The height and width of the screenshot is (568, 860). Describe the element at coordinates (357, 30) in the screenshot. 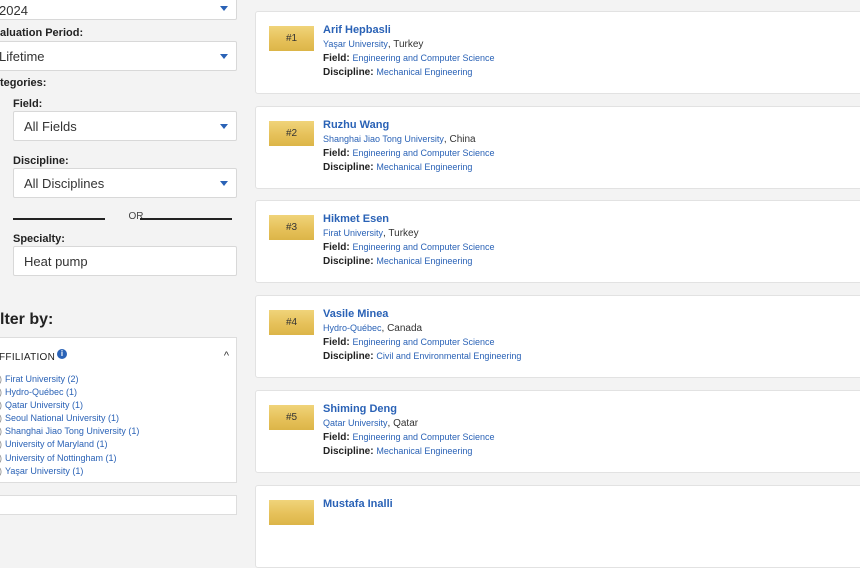

I see `scientist-name-link: Arif Hepbasli` at that location.